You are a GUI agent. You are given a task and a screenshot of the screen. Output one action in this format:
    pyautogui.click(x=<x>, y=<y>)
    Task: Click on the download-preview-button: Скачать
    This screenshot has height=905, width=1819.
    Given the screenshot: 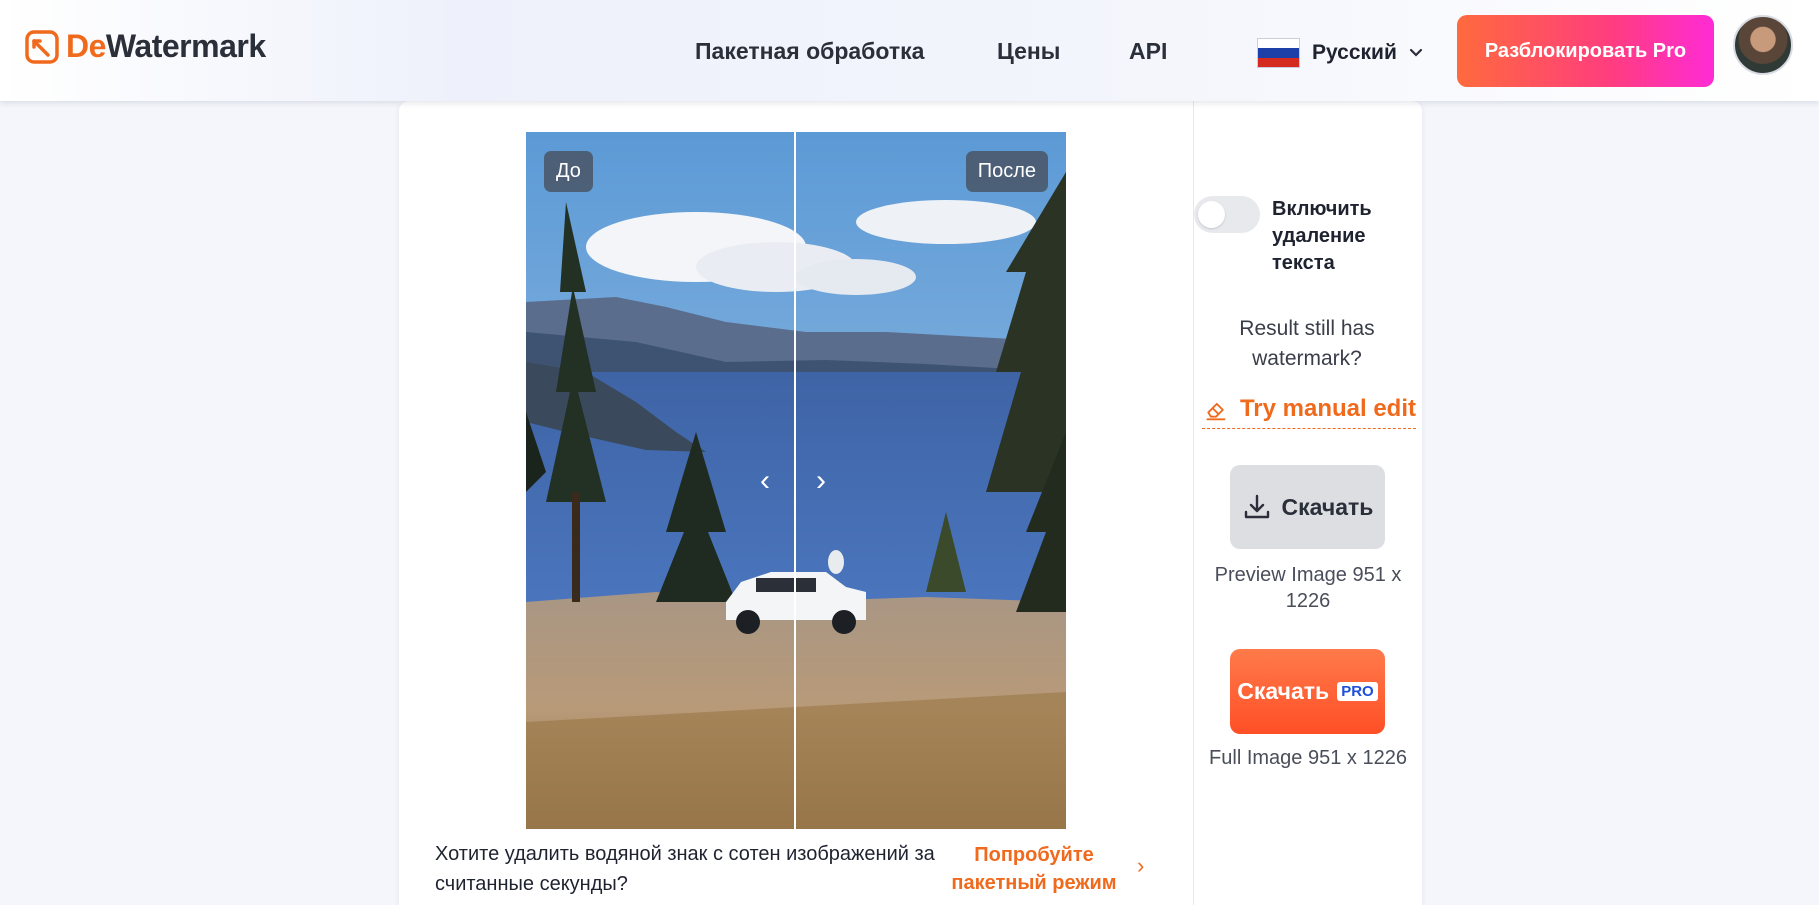 What is the action you would take?
    pyautogui.click(x=1307, y=507)
    